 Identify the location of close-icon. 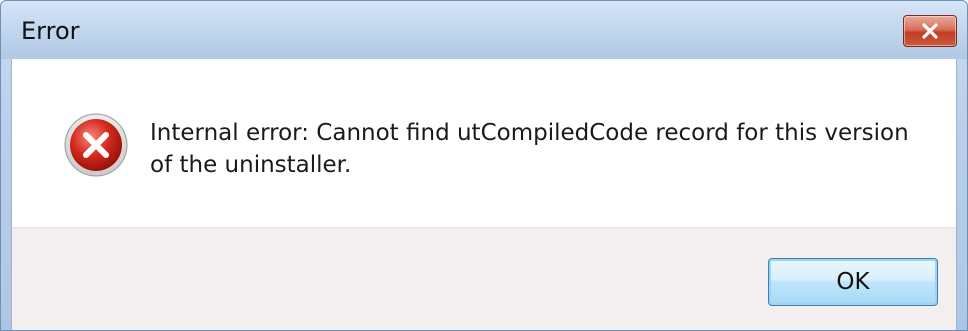
(930, 31).